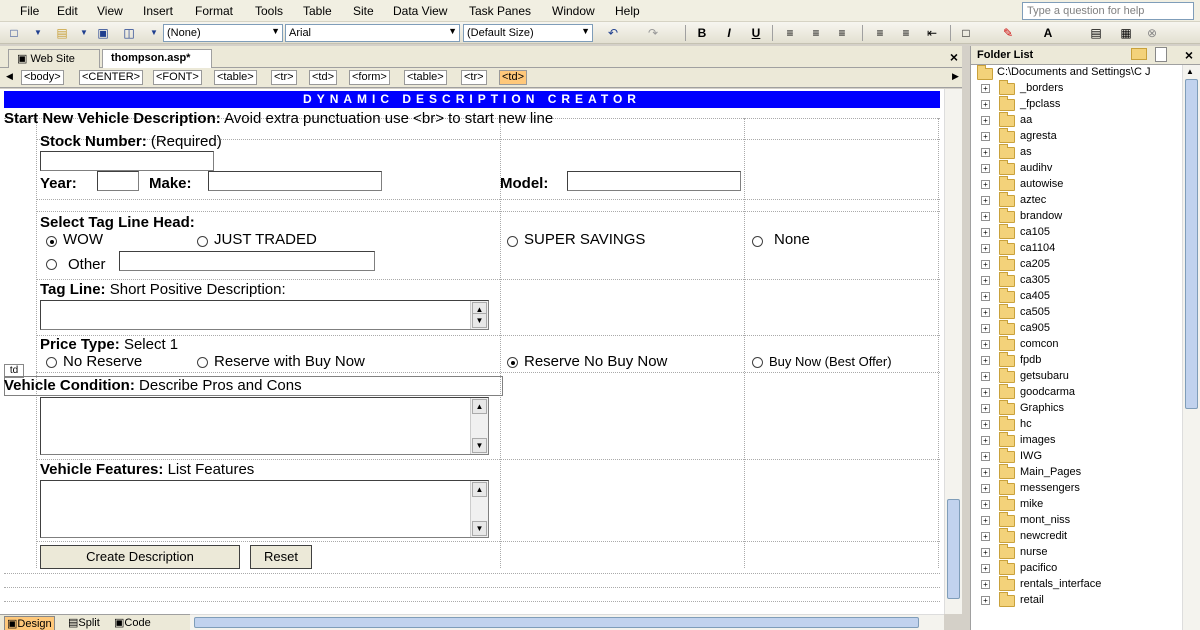 This screenshot has width=1200, height=630. I want to click on folder-item: + getsubaru, so click(1076, 376).